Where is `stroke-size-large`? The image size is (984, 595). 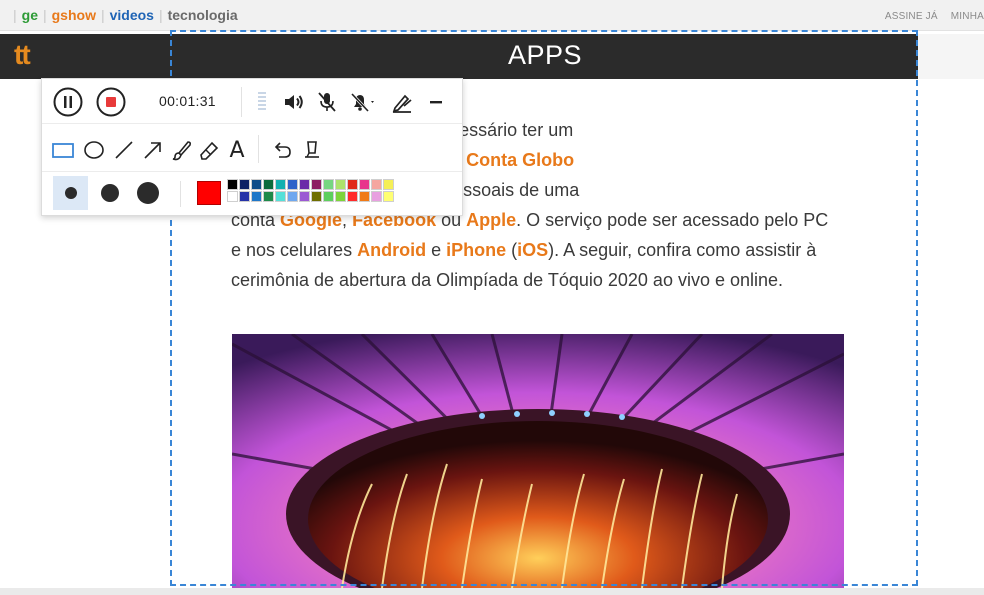
stroke-size-large is located at coordinates (148, 193).